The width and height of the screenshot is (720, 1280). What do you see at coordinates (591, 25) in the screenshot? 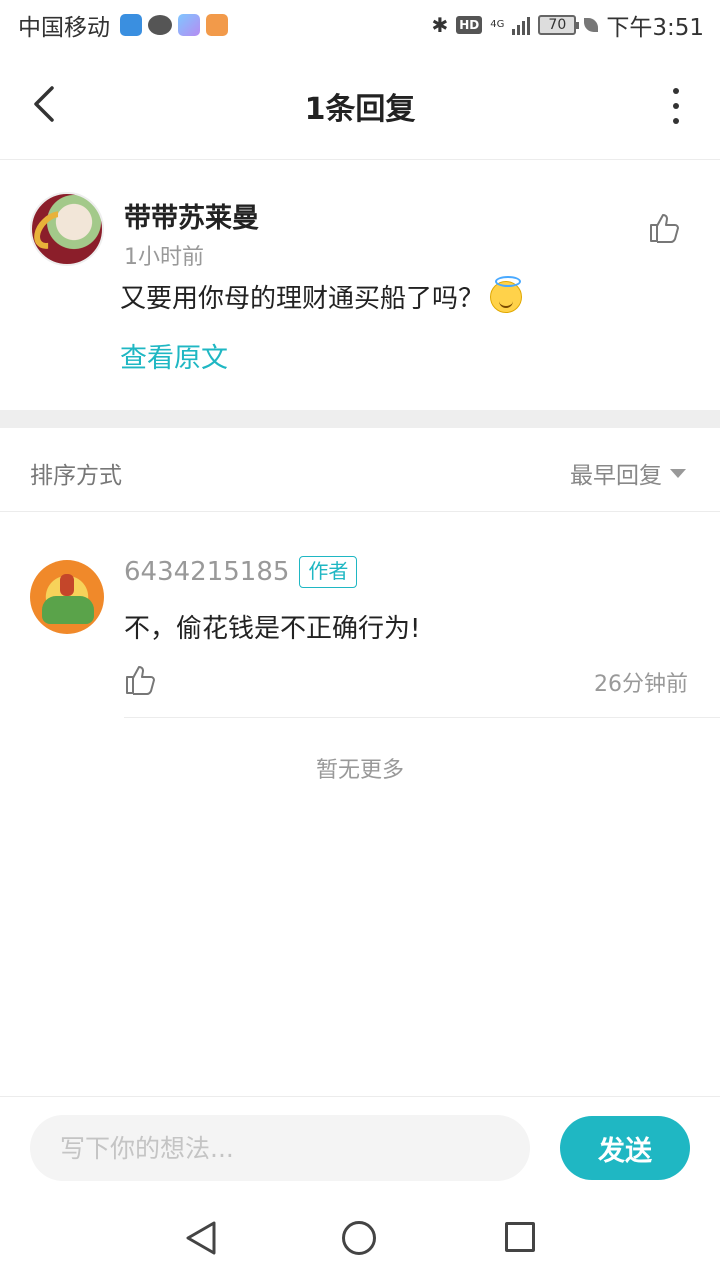
I see `leaf-icon` at bounding box center [591, 25].